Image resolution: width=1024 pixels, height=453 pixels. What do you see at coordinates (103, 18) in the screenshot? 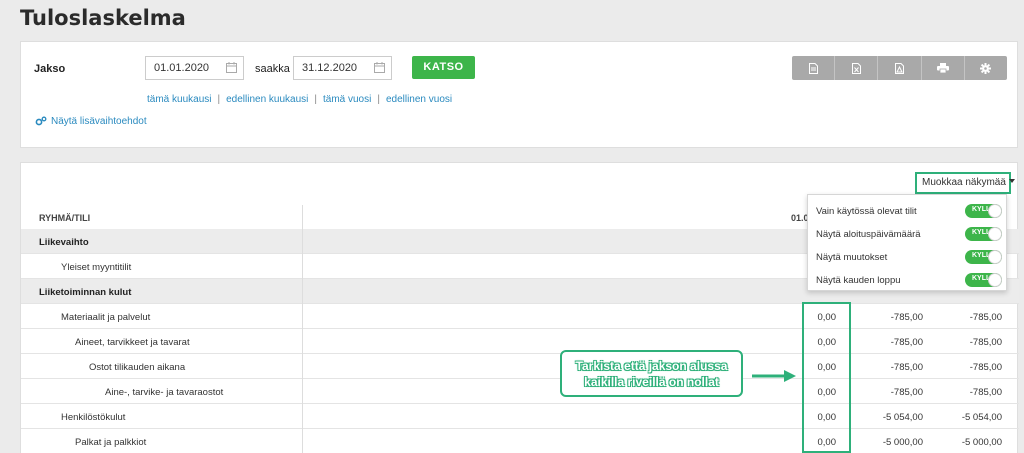
I see `page-title: Tuloslaskelma` at bounding box center [103, 18].